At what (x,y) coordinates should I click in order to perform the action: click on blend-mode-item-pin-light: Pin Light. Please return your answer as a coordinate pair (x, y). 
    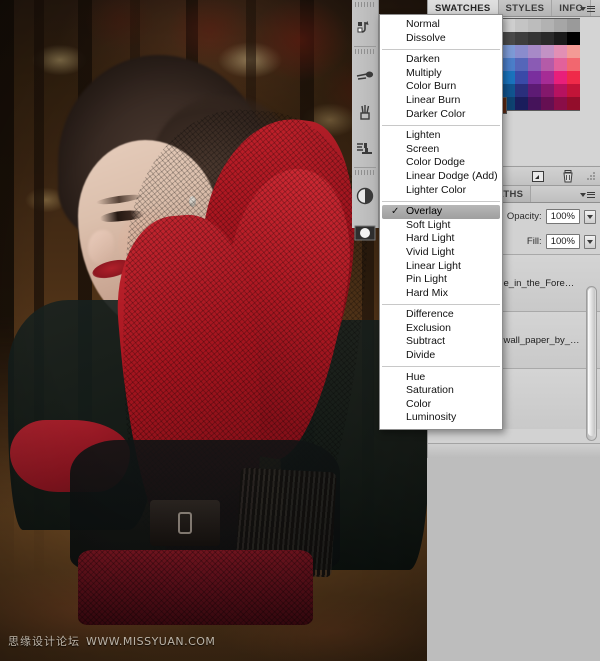
    Looking at the image, I should click on (441, 280).